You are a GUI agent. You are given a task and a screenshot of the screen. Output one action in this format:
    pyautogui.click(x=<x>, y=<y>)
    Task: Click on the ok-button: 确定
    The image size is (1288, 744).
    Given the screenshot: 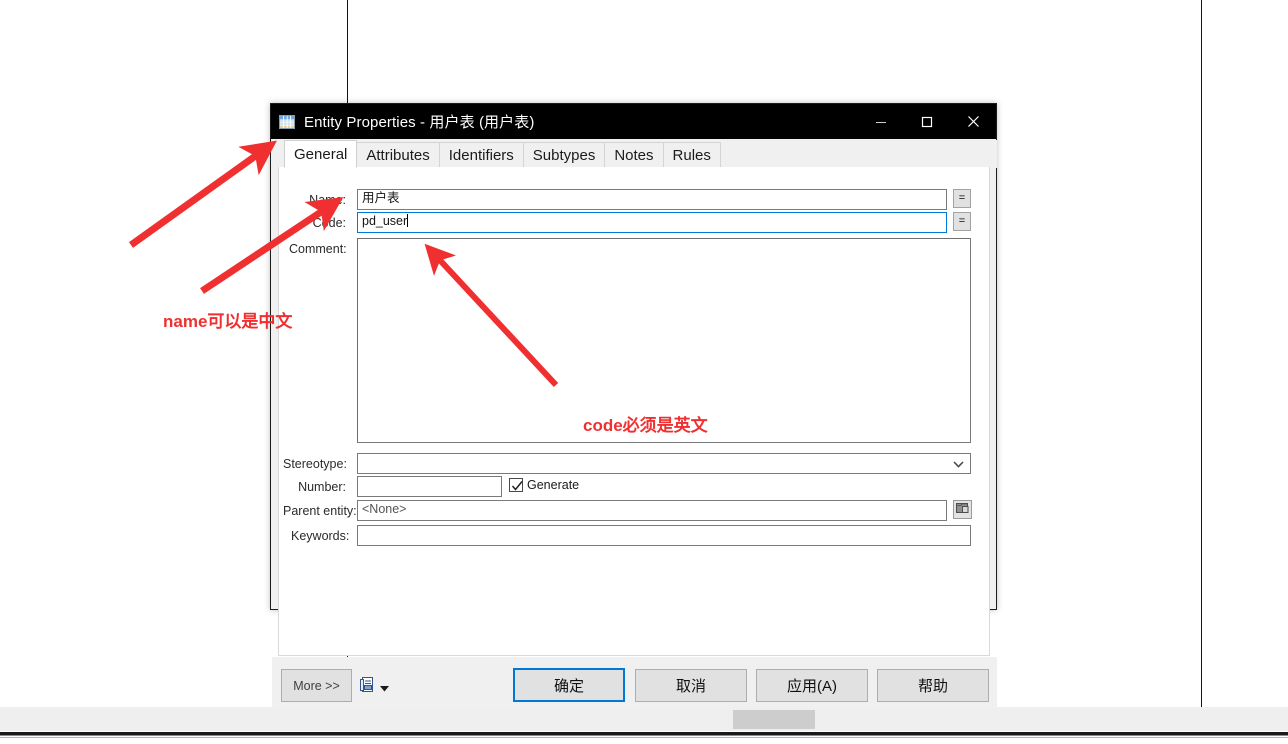 What is the action you would take?
    pyautogui.click(x=569, y=685)
    